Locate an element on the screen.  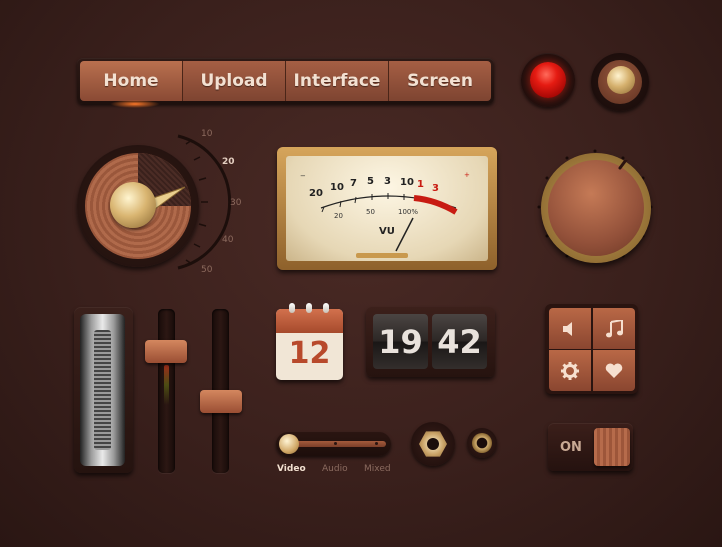
fader-1-level is located at coordinates (166, 385).